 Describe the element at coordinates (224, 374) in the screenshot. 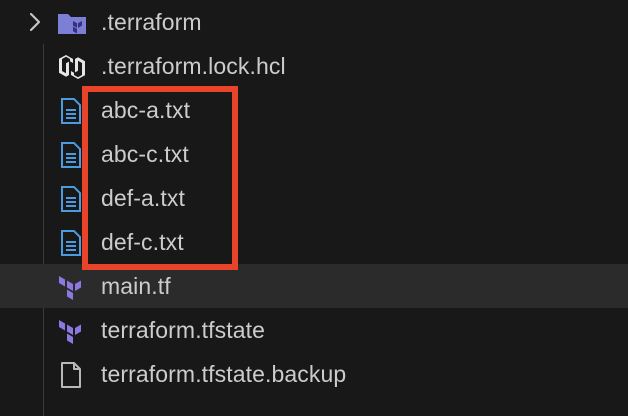

I see `tree-item-label: terraform.tfstate.backup` at that location.